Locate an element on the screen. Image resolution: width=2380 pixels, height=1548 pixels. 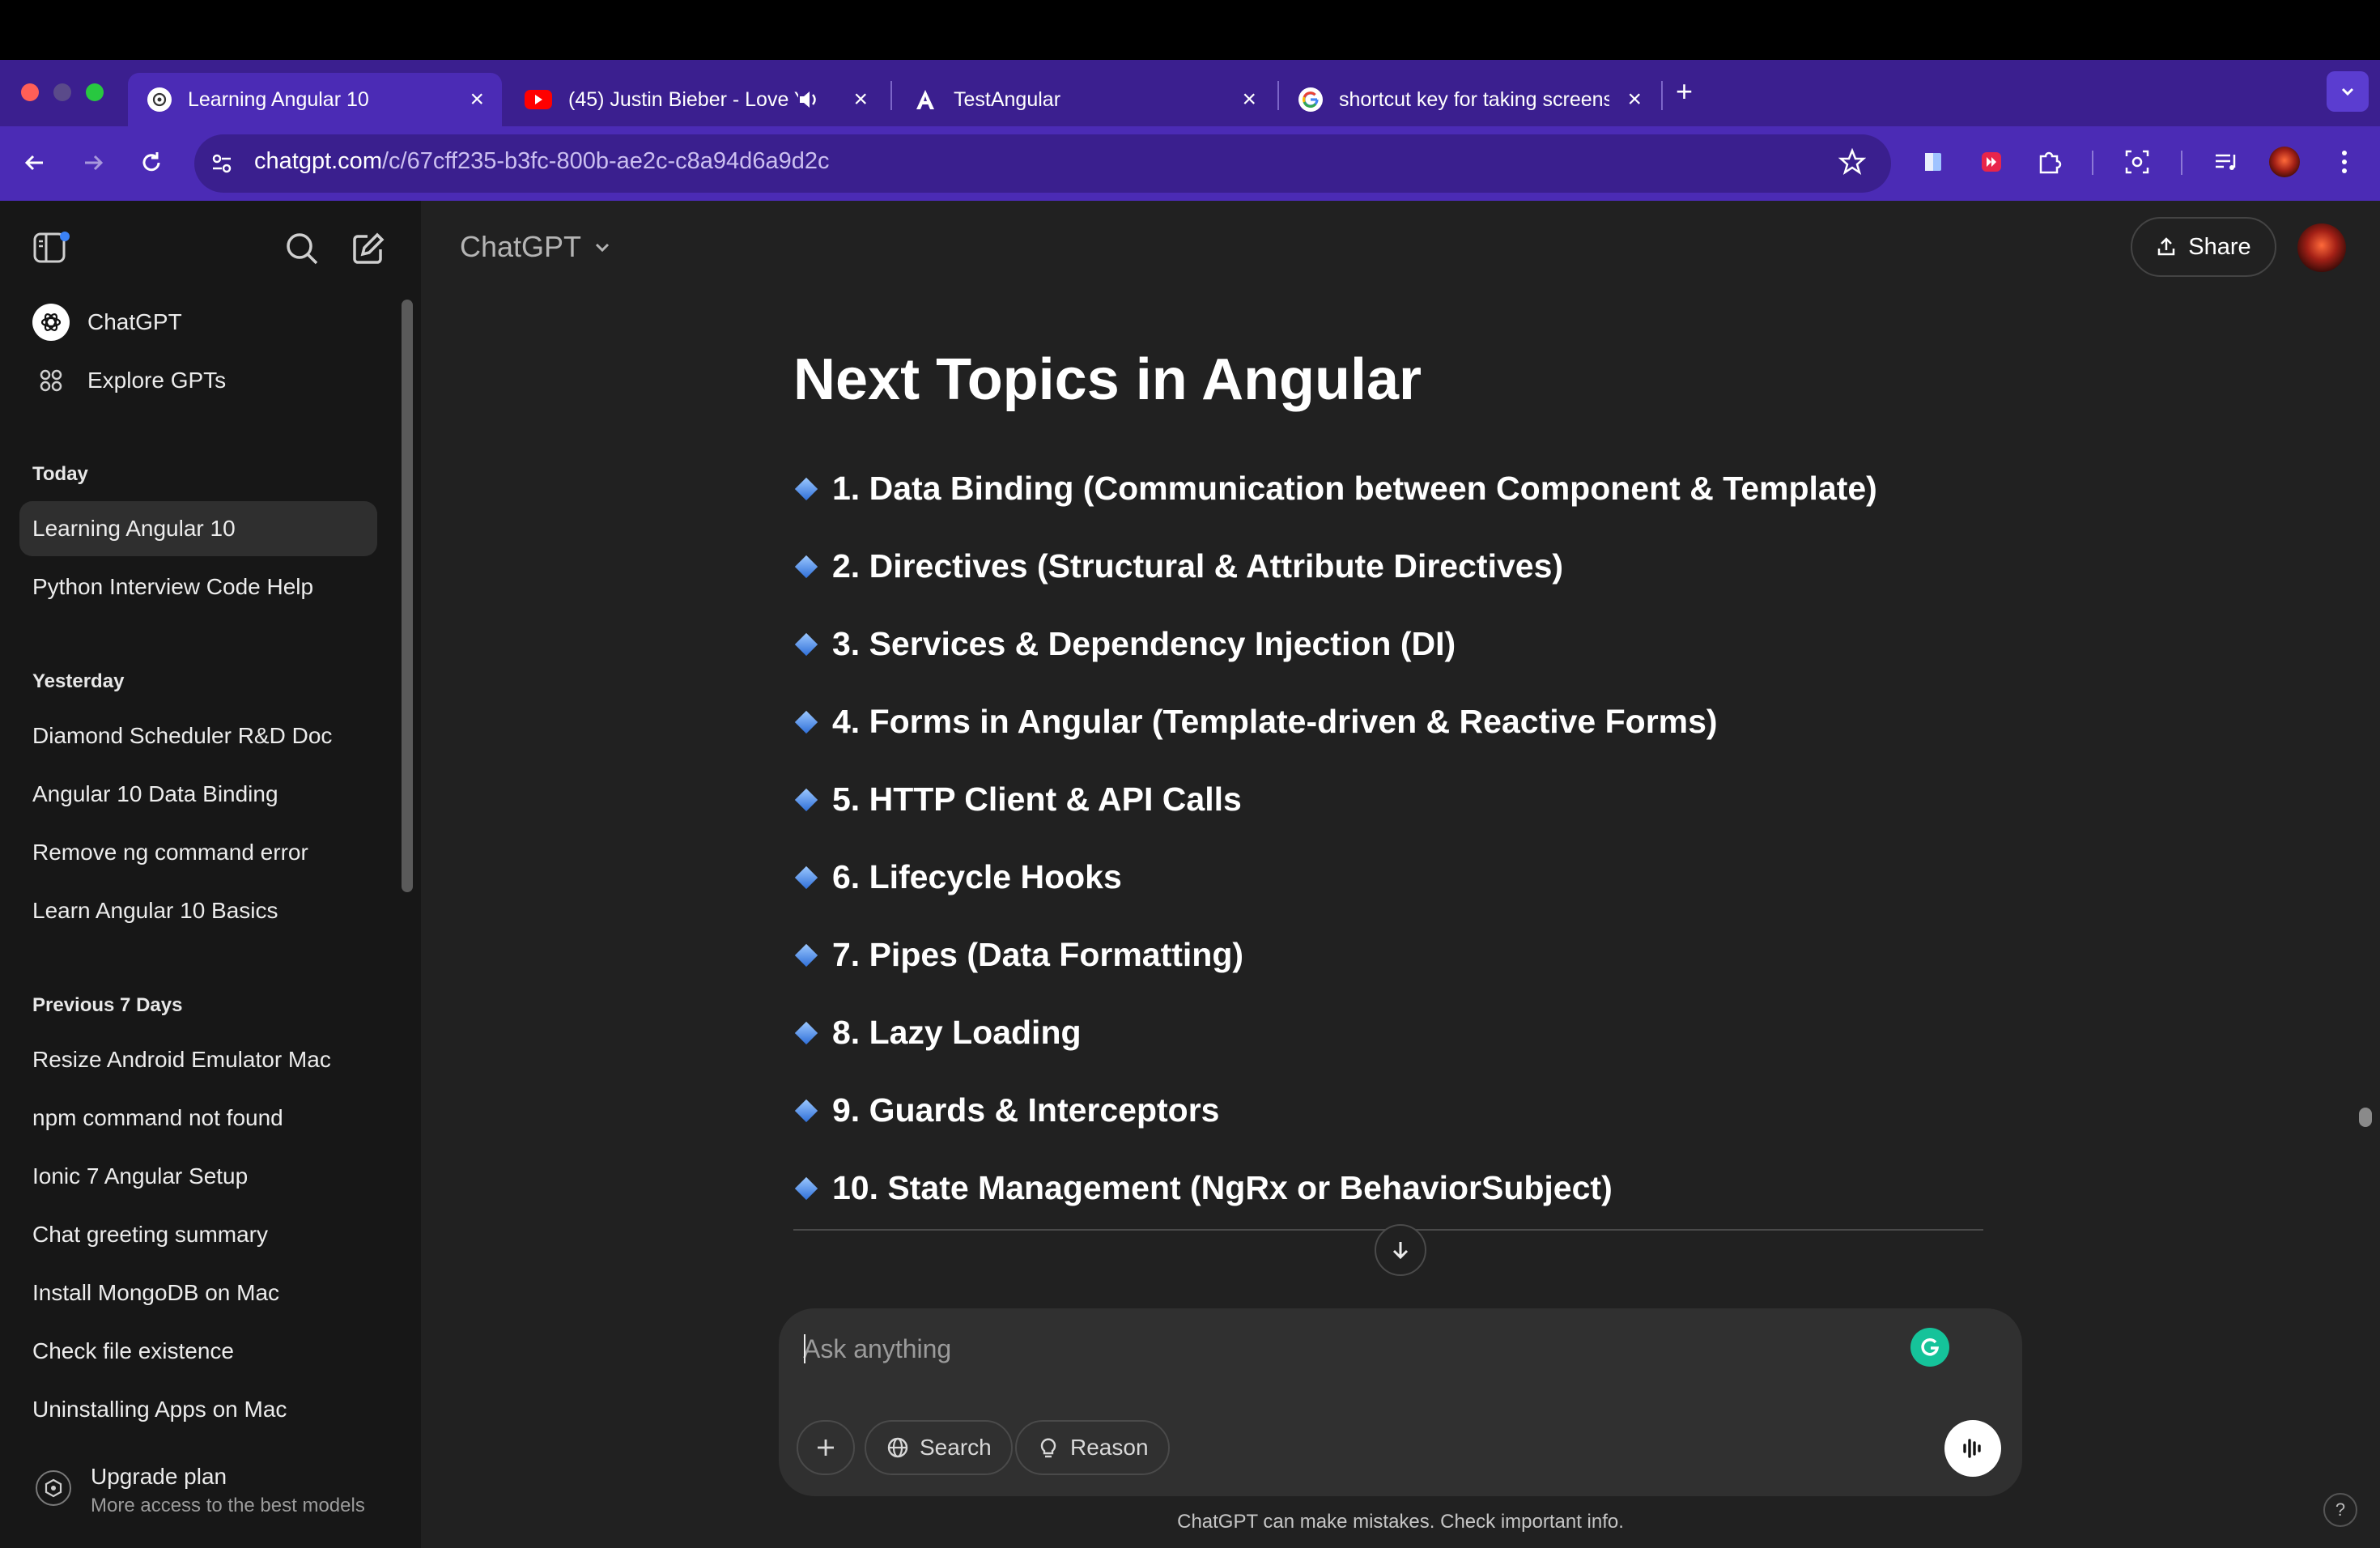
chatgpt-logo-icon is located at coordinates (51, 323).